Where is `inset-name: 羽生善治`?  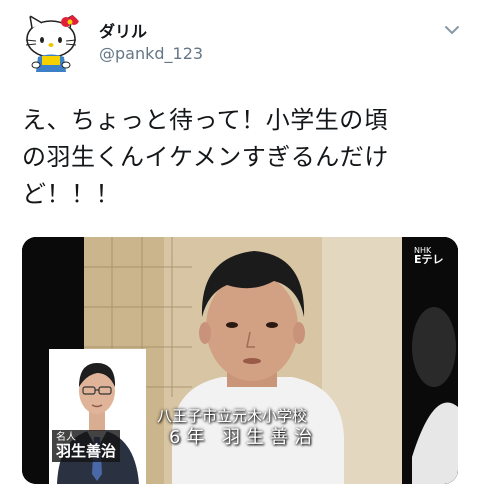
inset-name: 羽生善治 is located at coordinates (86, 451).